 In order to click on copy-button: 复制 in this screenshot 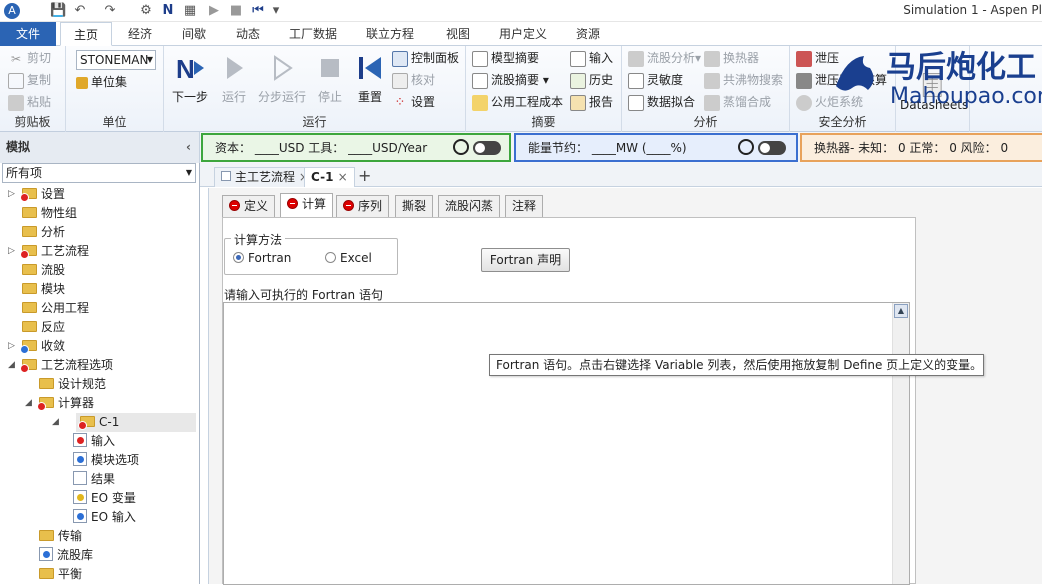, I will do `click(29, 80)`.